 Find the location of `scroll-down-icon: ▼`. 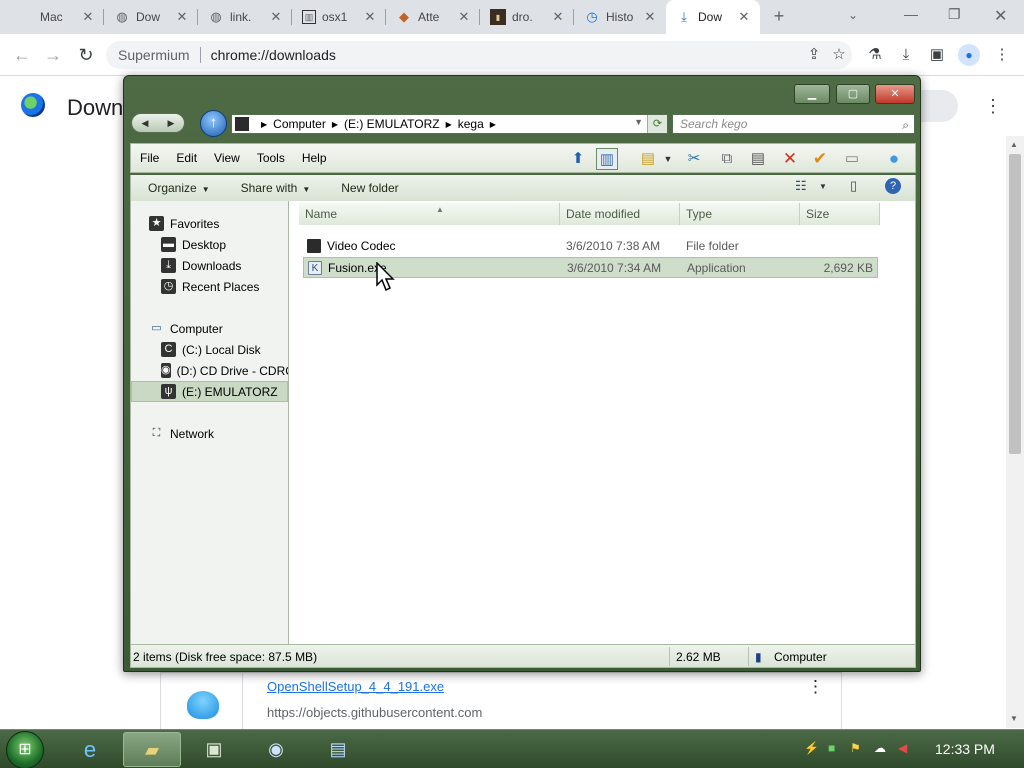

scroll-down-icon: ▼ is located at coordinates (1014, 718).